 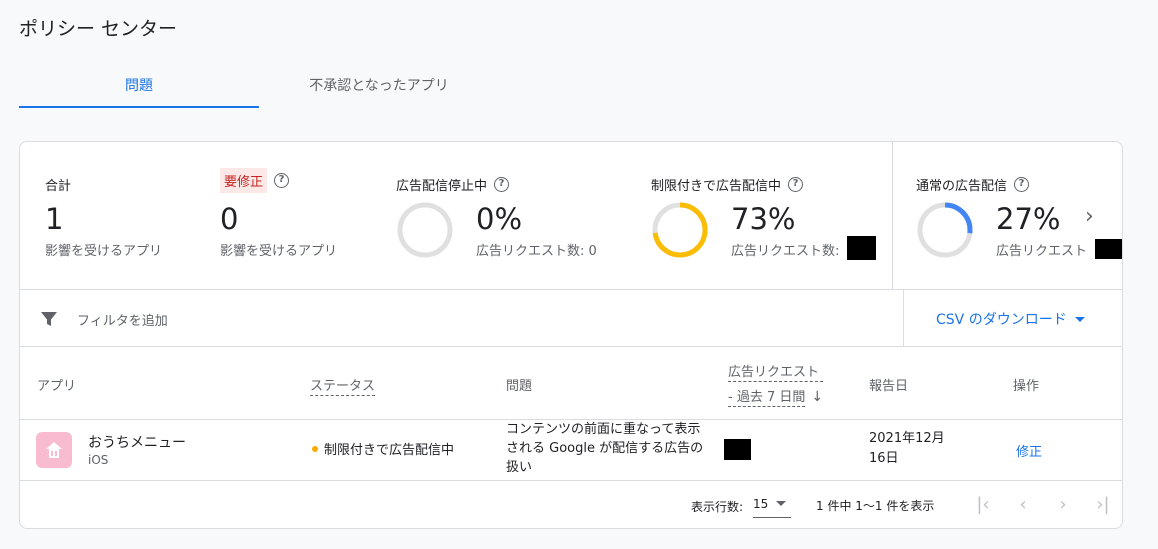 I want to click on donut-normal, so click(x=945, y=230).